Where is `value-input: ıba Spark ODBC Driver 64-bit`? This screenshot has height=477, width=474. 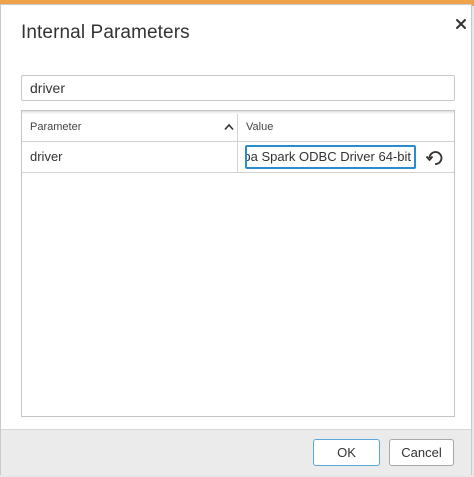
value-input: ıba Spark ODBC Driver 64-bit is located at coordinates (330, 157).